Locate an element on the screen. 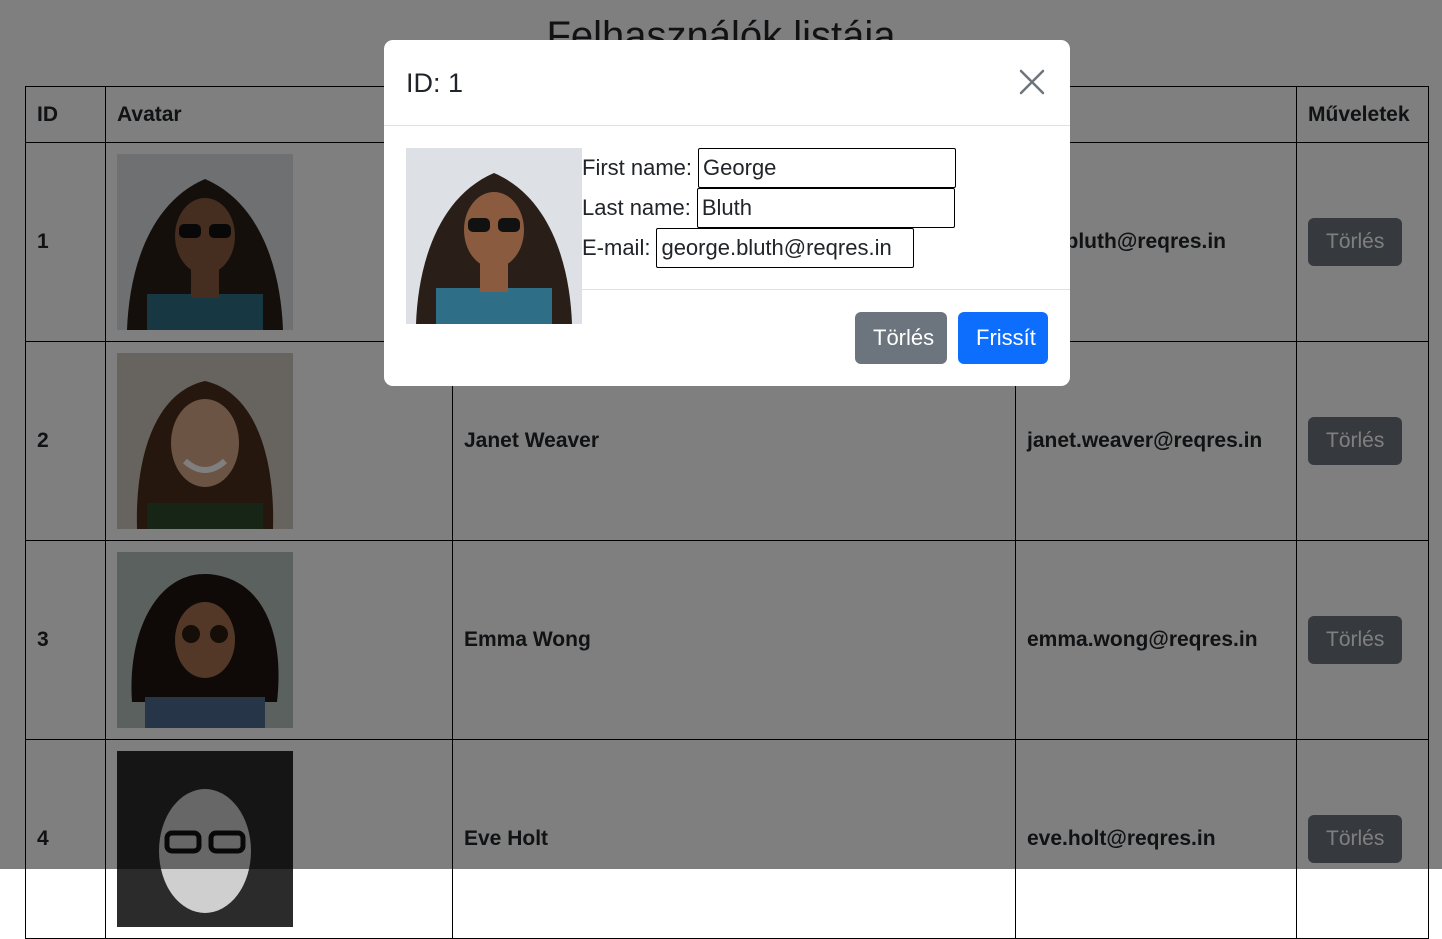 Image resolution: width=1442 pixels, height=939 pixels. close-icon is located at coordinates (1032, 82).